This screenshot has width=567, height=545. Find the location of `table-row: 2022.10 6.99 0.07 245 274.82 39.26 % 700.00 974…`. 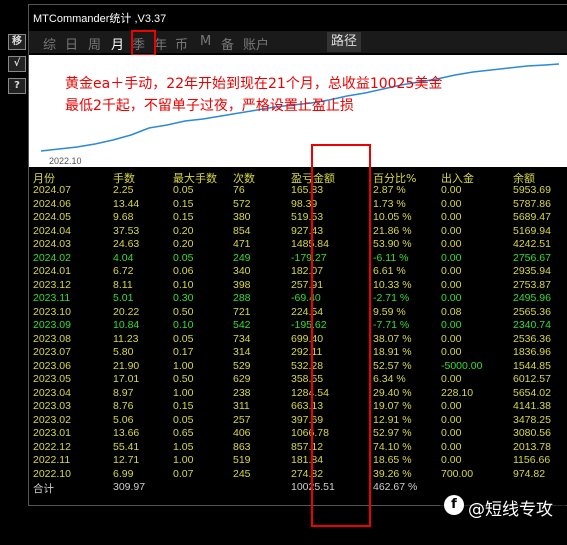

table-row: 2022.10 6.99 0.07 245 274.82 39.26 % 700.00 974… is located at coordinates (298, 475).